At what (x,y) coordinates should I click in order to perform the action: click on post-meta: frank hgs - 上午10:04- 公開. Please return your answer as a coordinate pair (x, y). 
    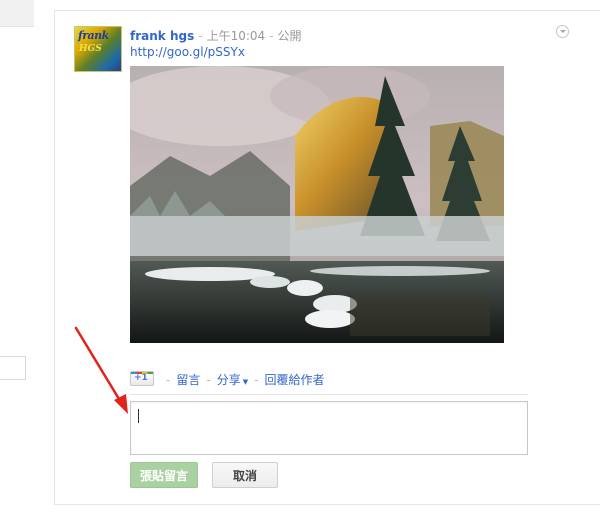
    Looking at the image, I should click on (216, 35).